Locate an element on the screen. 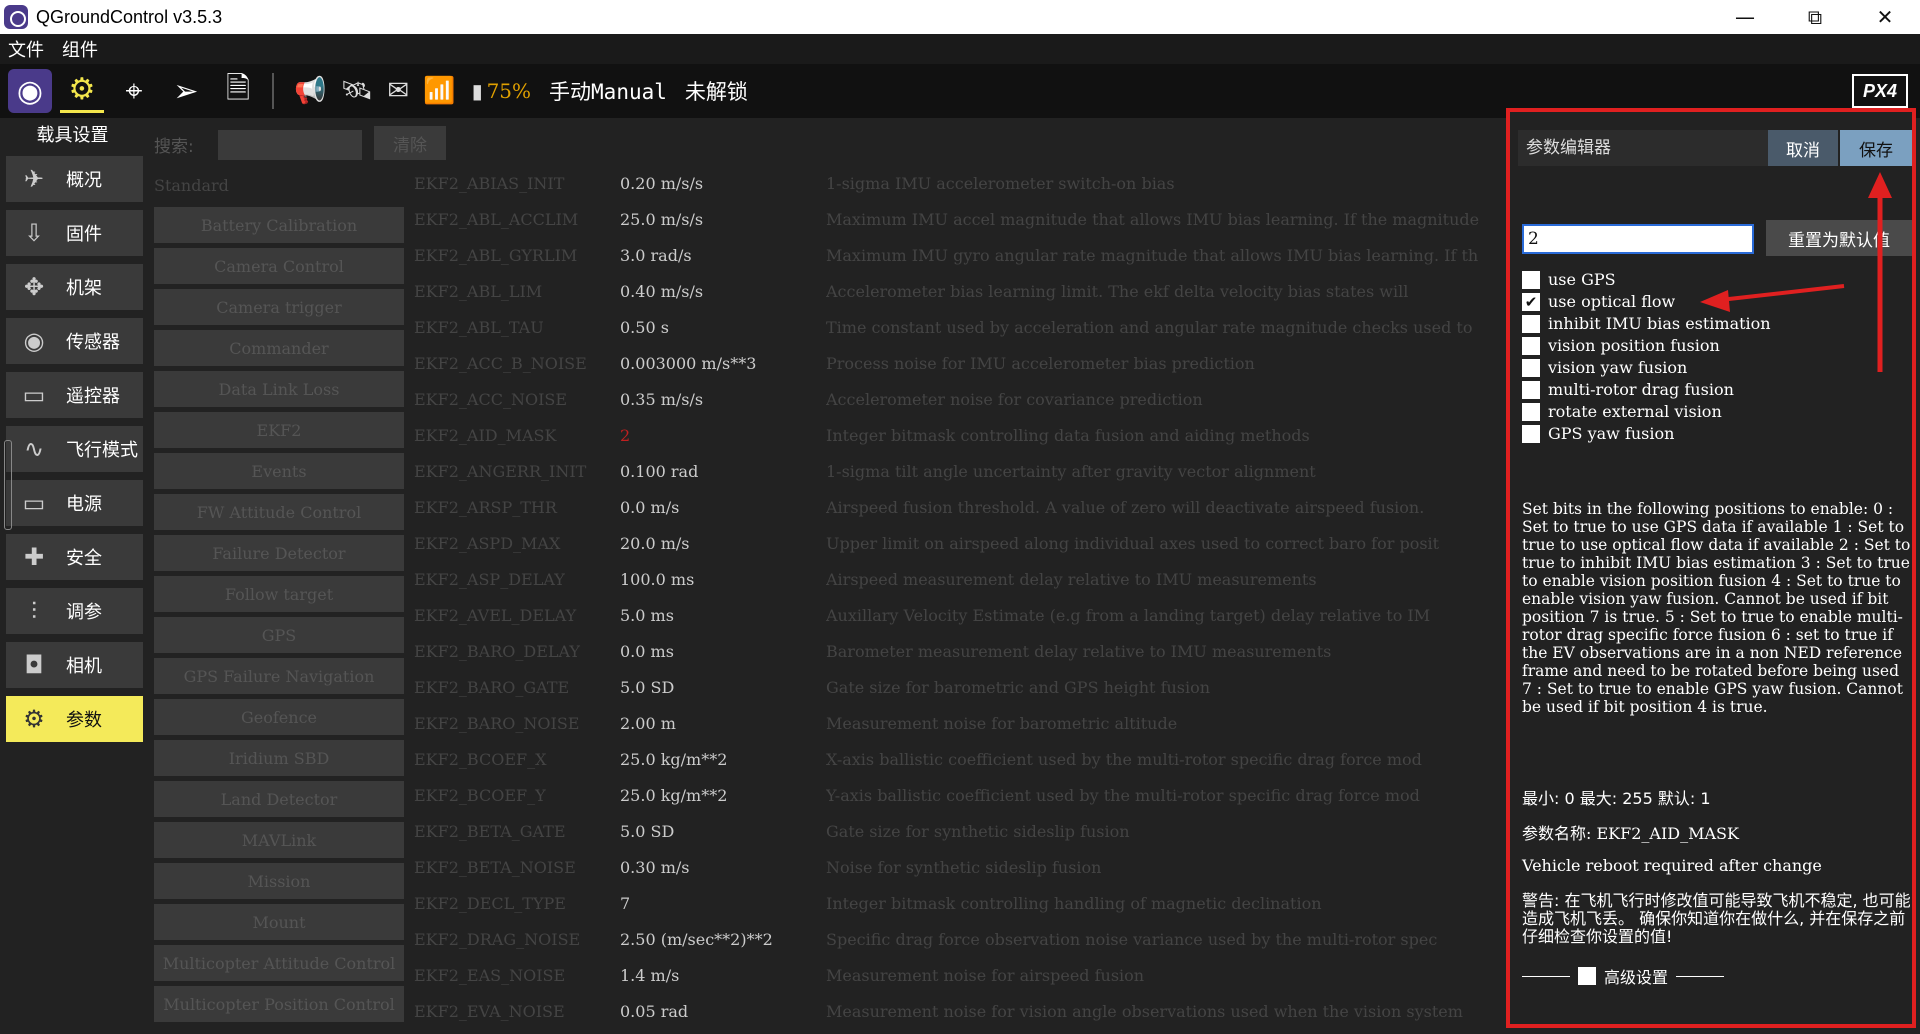  megaphone-icon: 📢 is located at coordinates (310, 91).